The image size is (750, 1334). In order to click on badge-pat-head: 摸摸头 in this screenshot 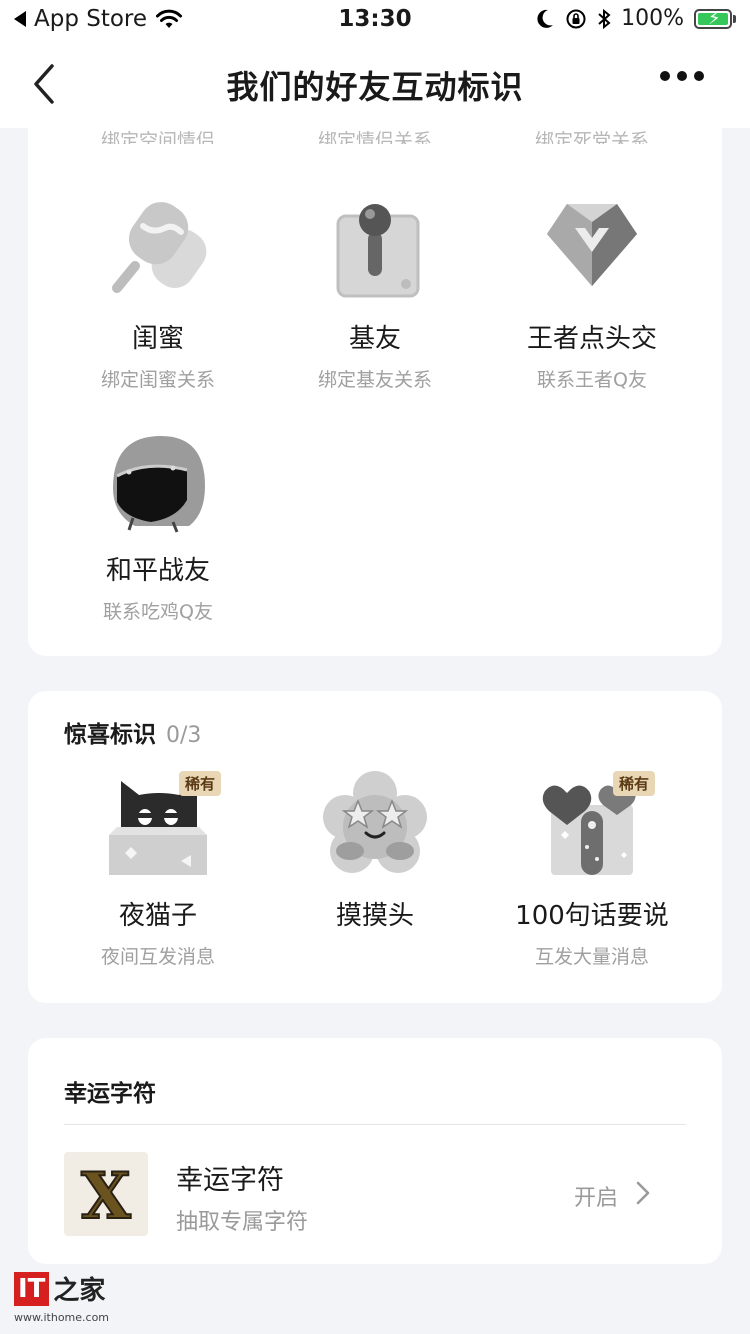, I will do `click(375, 856)`.